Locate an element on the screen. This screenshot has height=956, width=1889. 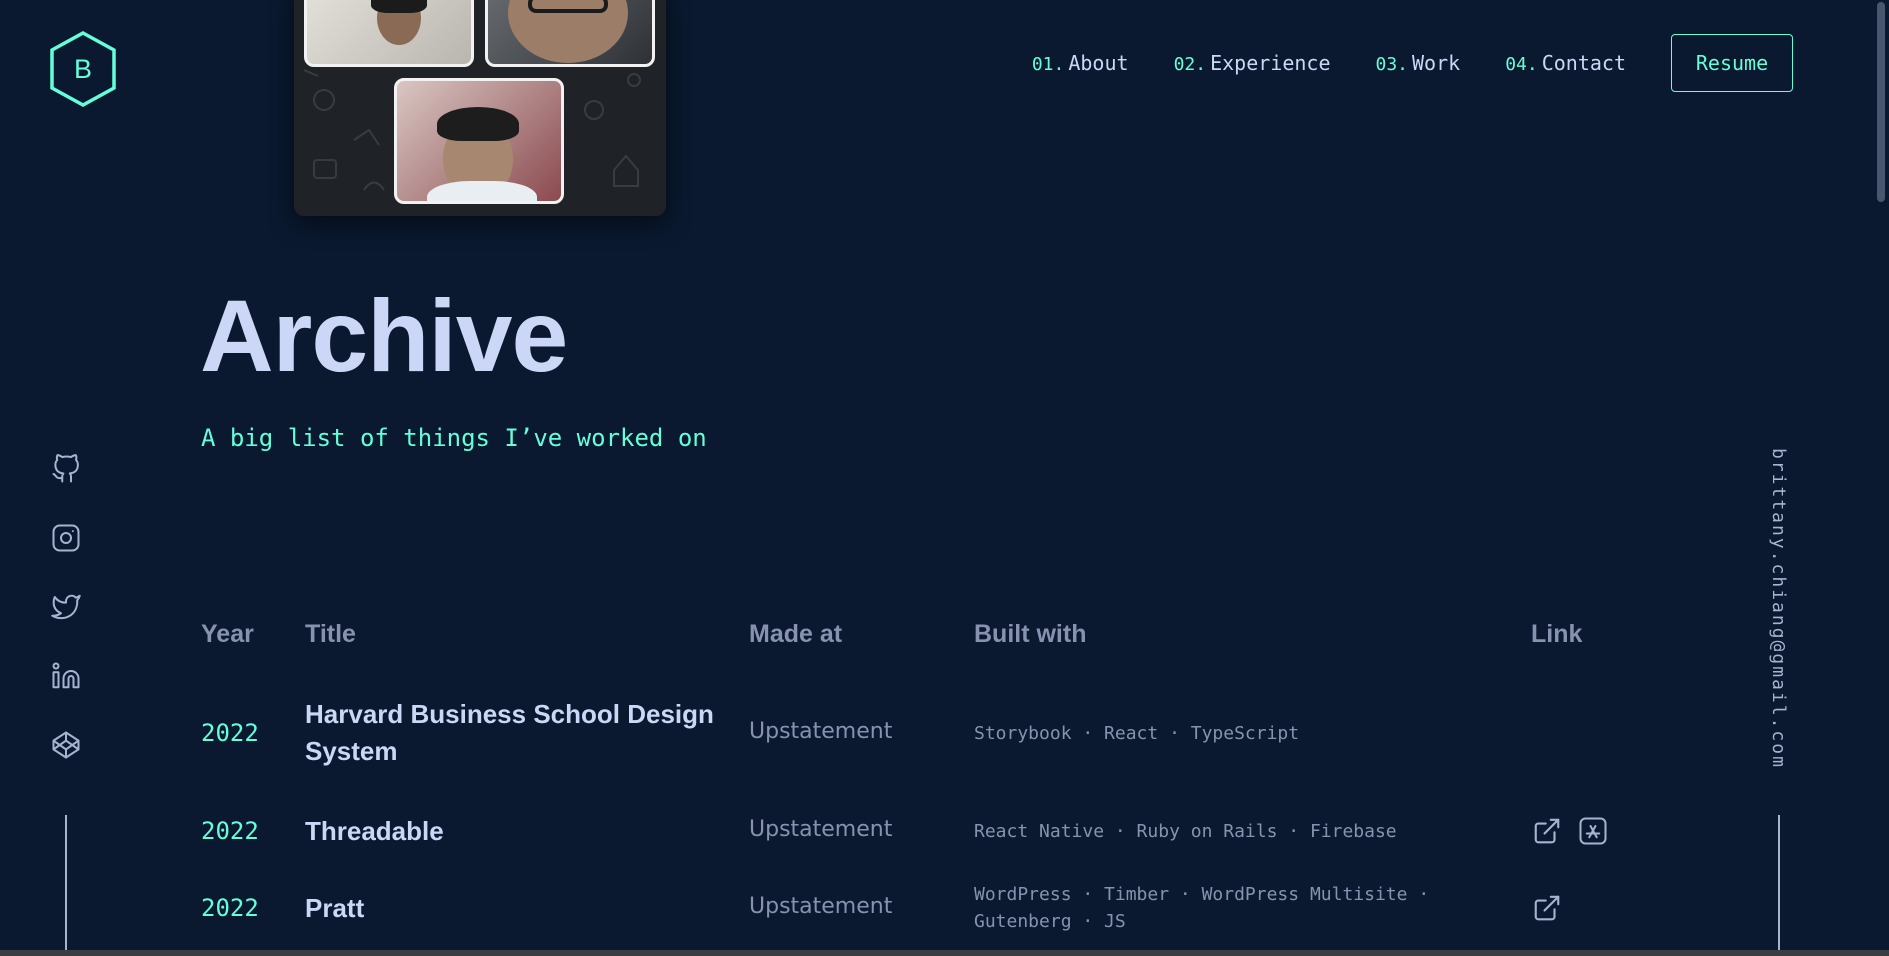
nav-experience: 02. Experience is located at coordinates (1252, 63).